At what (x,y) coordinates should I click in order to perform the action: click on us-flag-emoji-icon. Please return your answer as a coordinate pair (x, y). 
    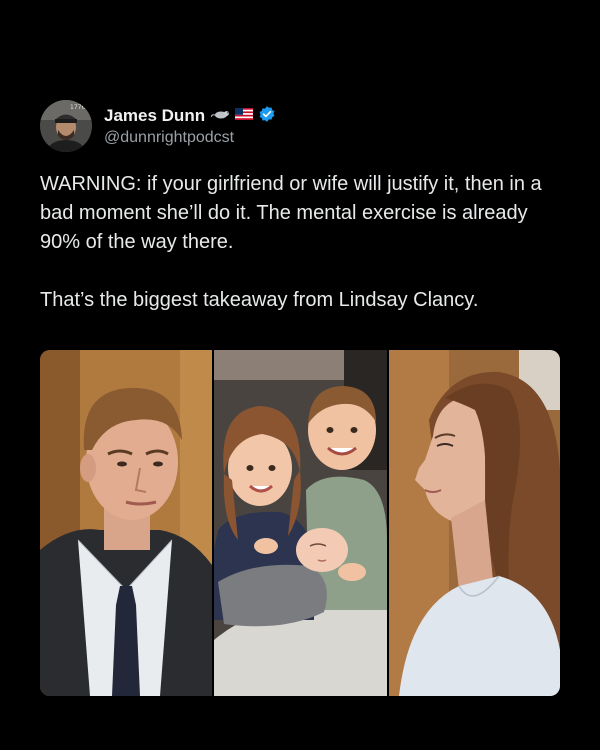
    Looking at the image, I should click on (244, 116).